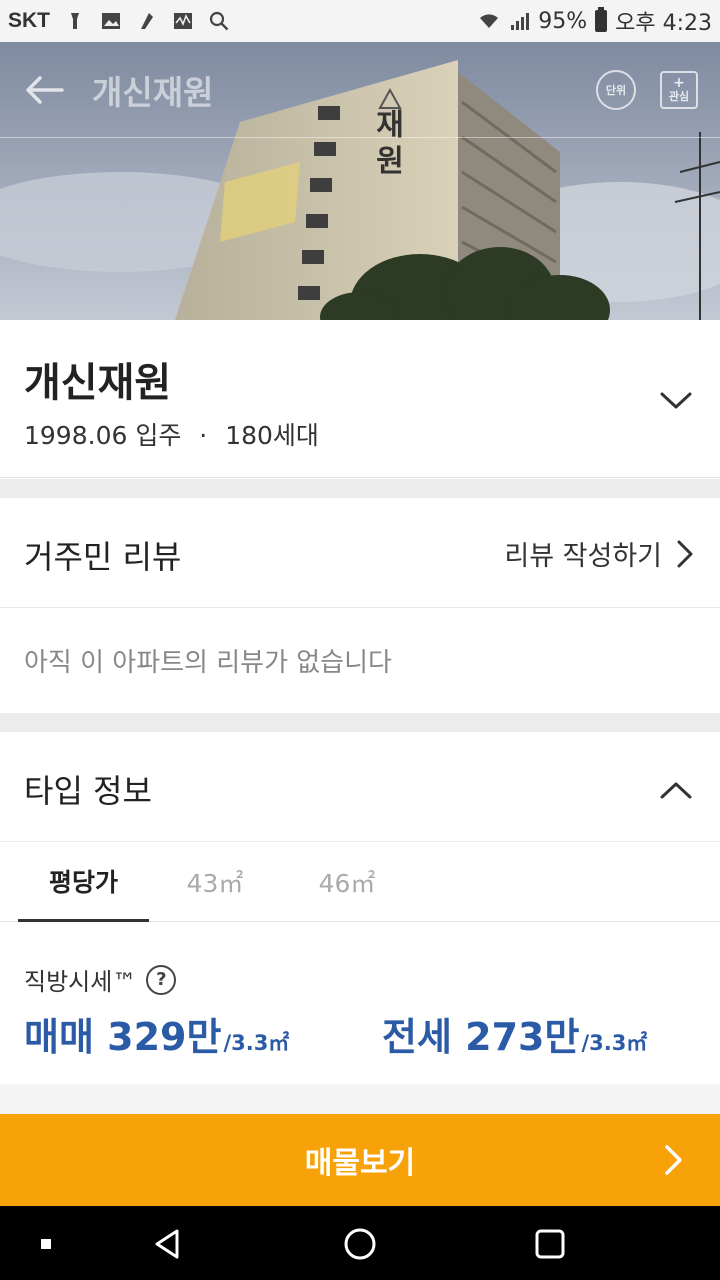 This screenshot has width=720, height=1280. I want to click on tab-46m2: 46㎡, so click(347, 882).